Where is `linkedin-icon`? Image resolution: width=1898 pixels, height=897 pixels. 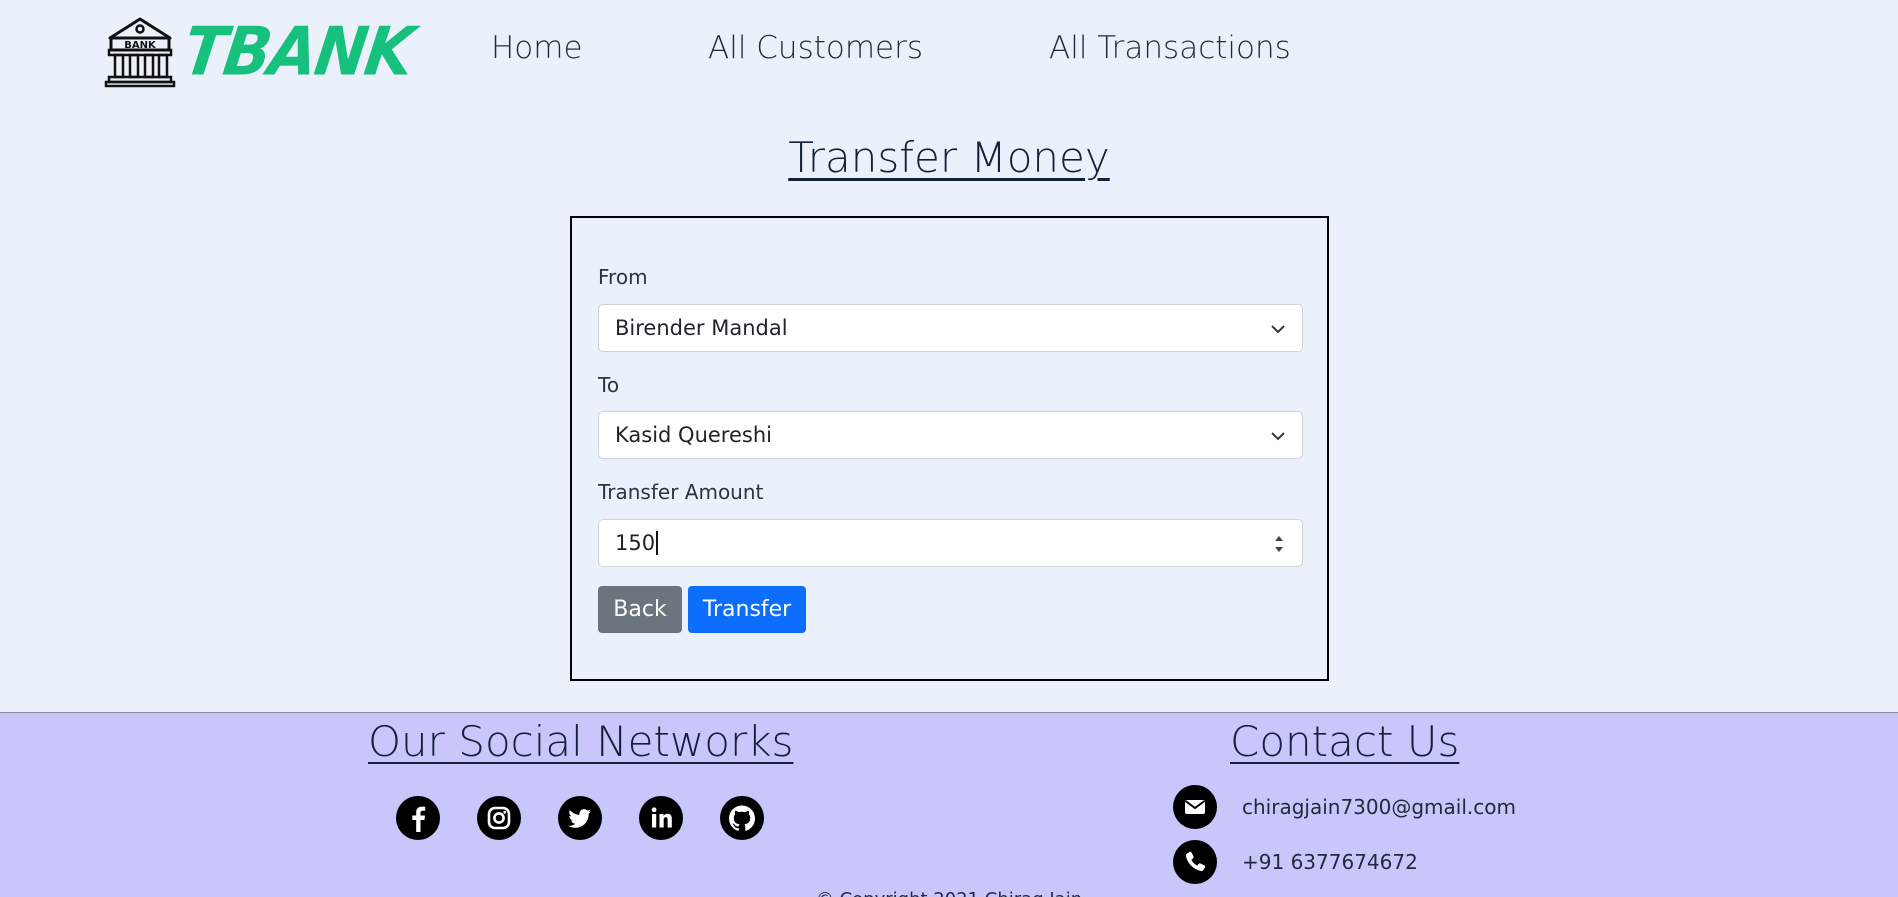
linkedin-icon is located at coordinates (661, 818).